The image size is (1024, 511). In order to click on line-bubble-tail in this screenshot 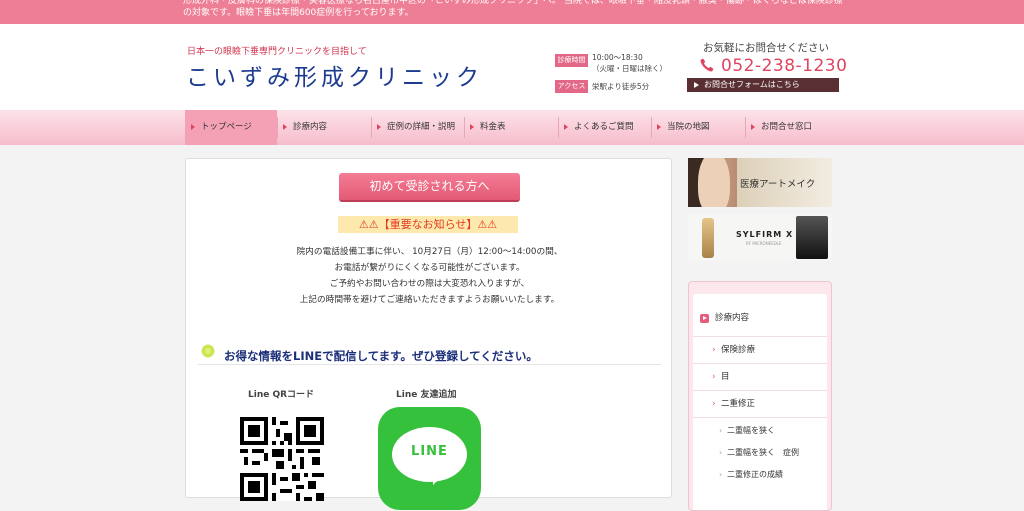, I will do `click(438, 480)`.